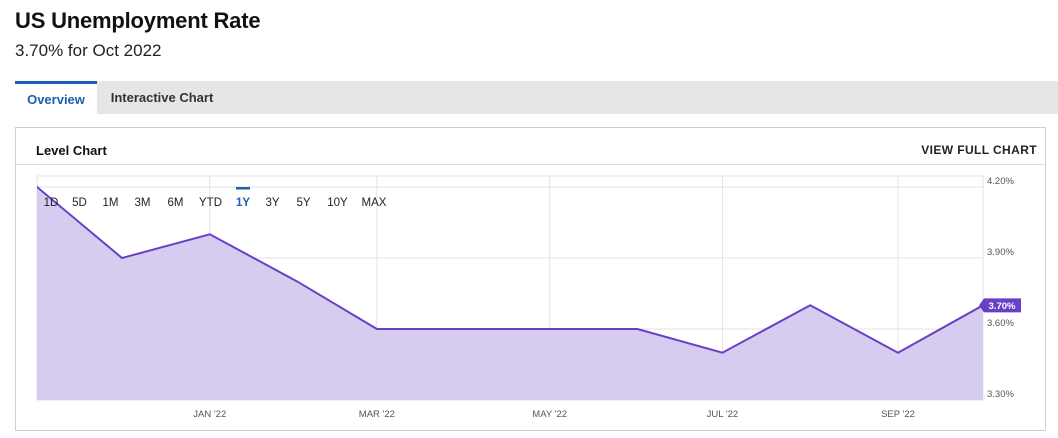 The height and width of the screenshot is (438, 1058). Describe the element at coordinates (162, 97) in the screenshot. I see `tab-interactive-chart: Interactive Chart` at that location.